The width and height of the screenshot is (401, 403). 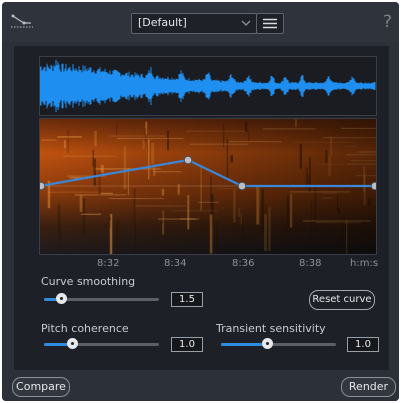 What do you see at coordinates (363, 344) in the screenshot?
I see `transient-sensitivity-value: 1.0` at bounding box center [363, 344].